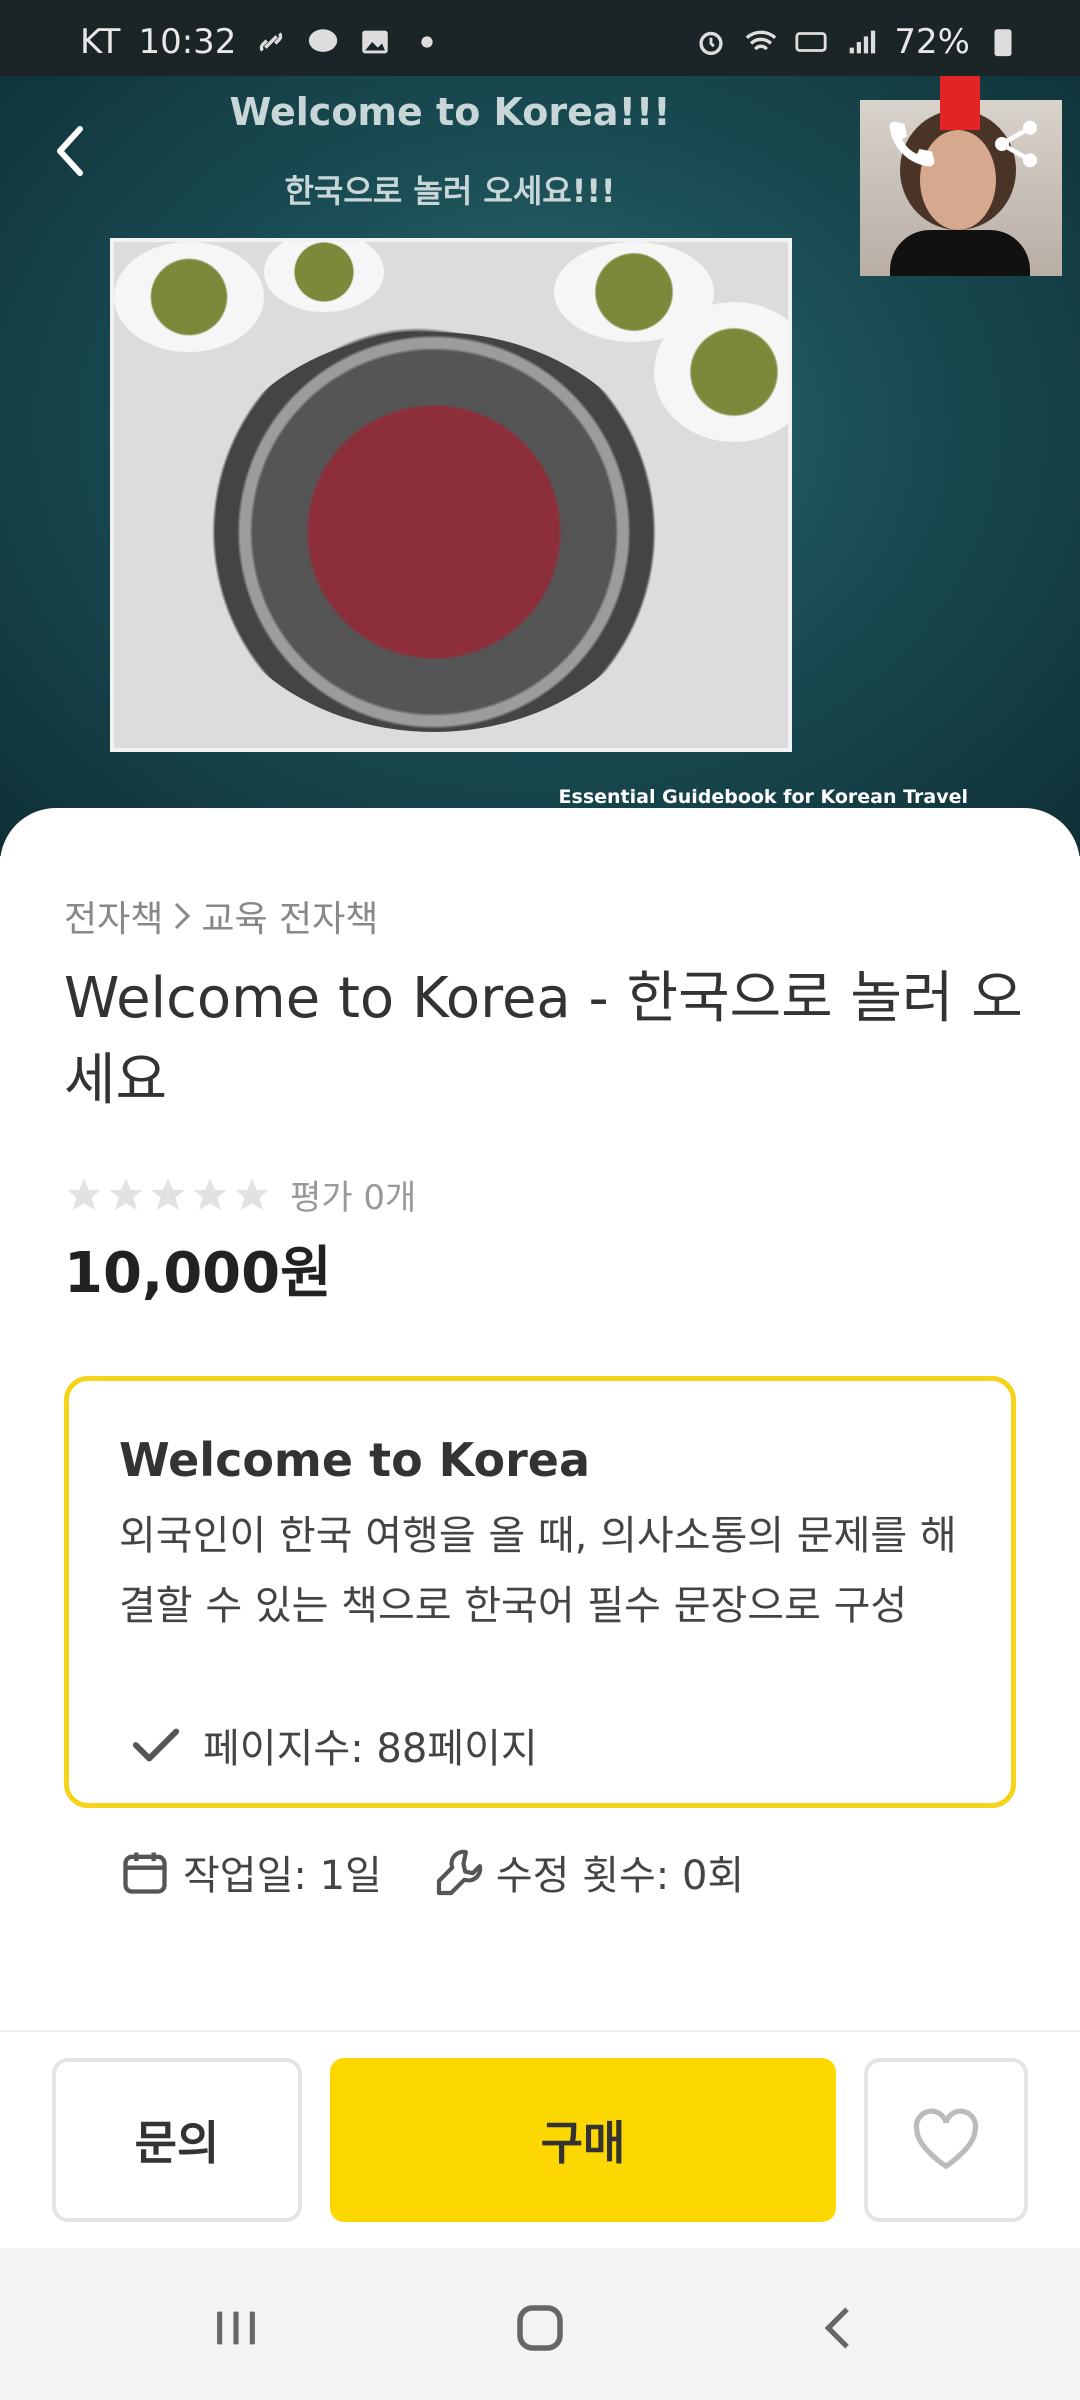  What do you see at coordinates (863, 42) in the screenshot?
I see `signal-icon` at bounding box center [863, 42].